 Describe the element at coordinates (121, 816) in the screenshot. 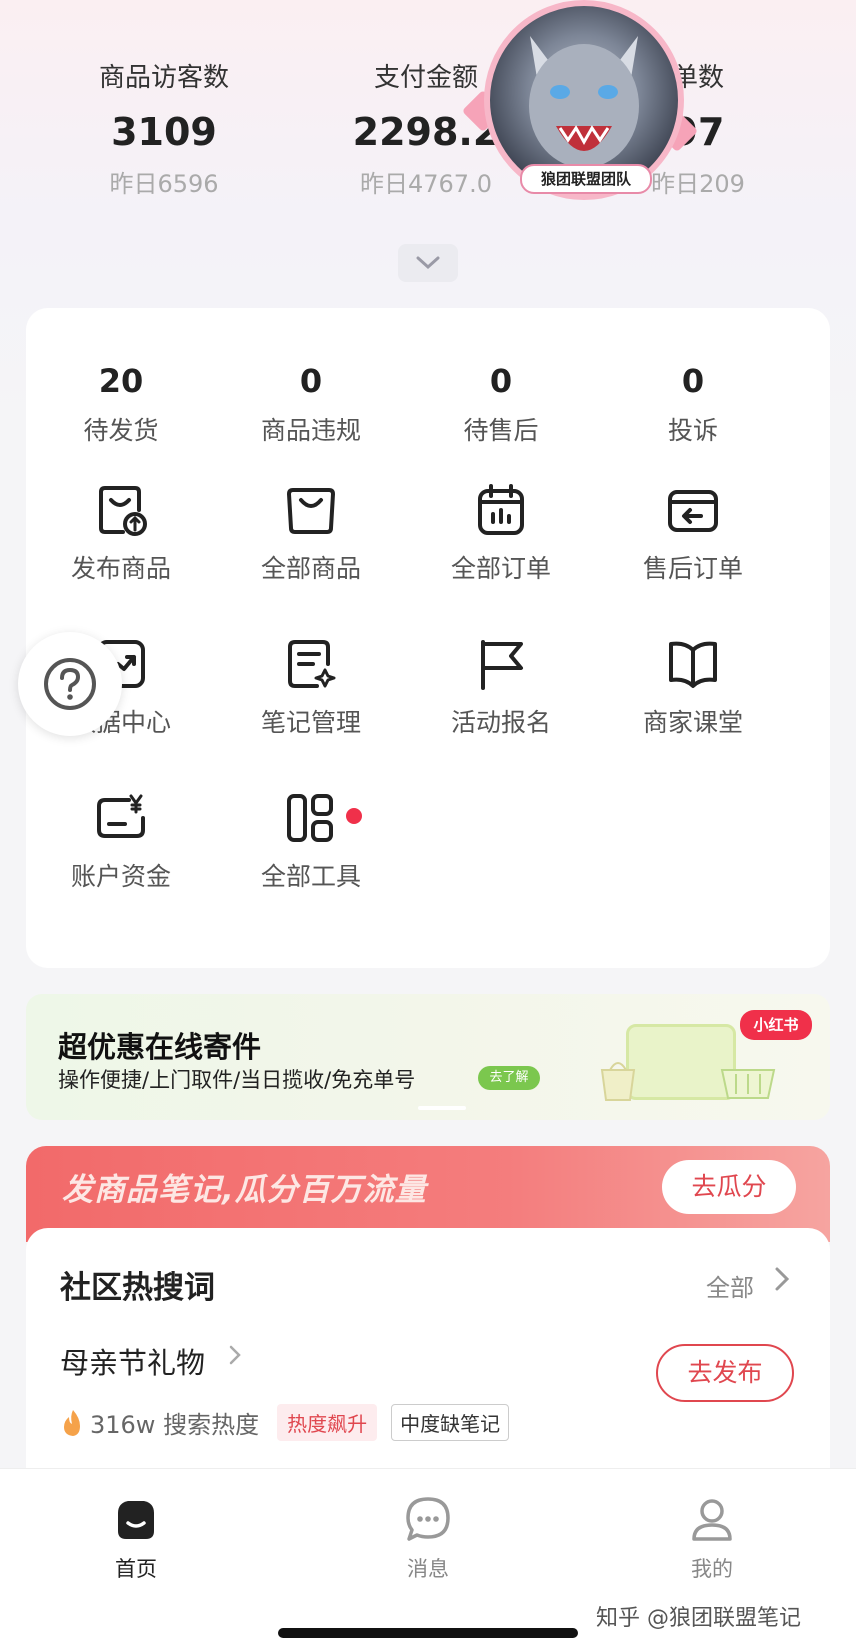

I see `wallet-yen-icon` at that location.